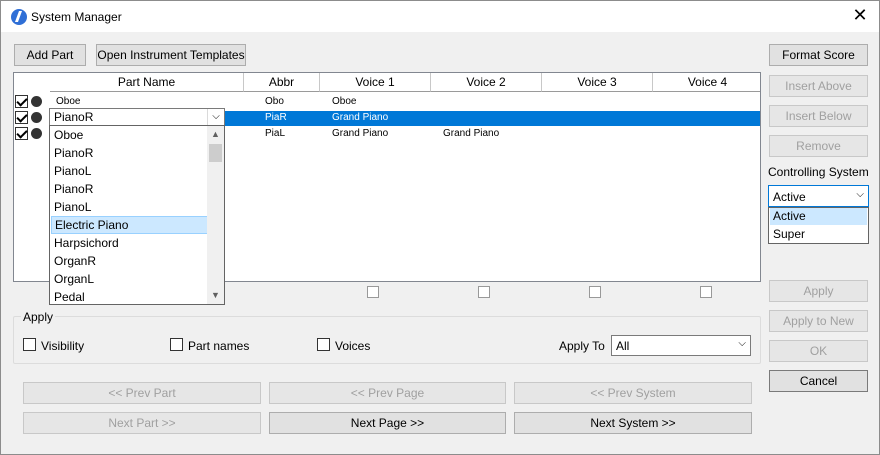 This screenshot has width=880, height=455. What do you see at coordinates (818, 196) in the screenshot?
I see `controlling-system-select: Active ⌵` at bounding box center [818, 196].